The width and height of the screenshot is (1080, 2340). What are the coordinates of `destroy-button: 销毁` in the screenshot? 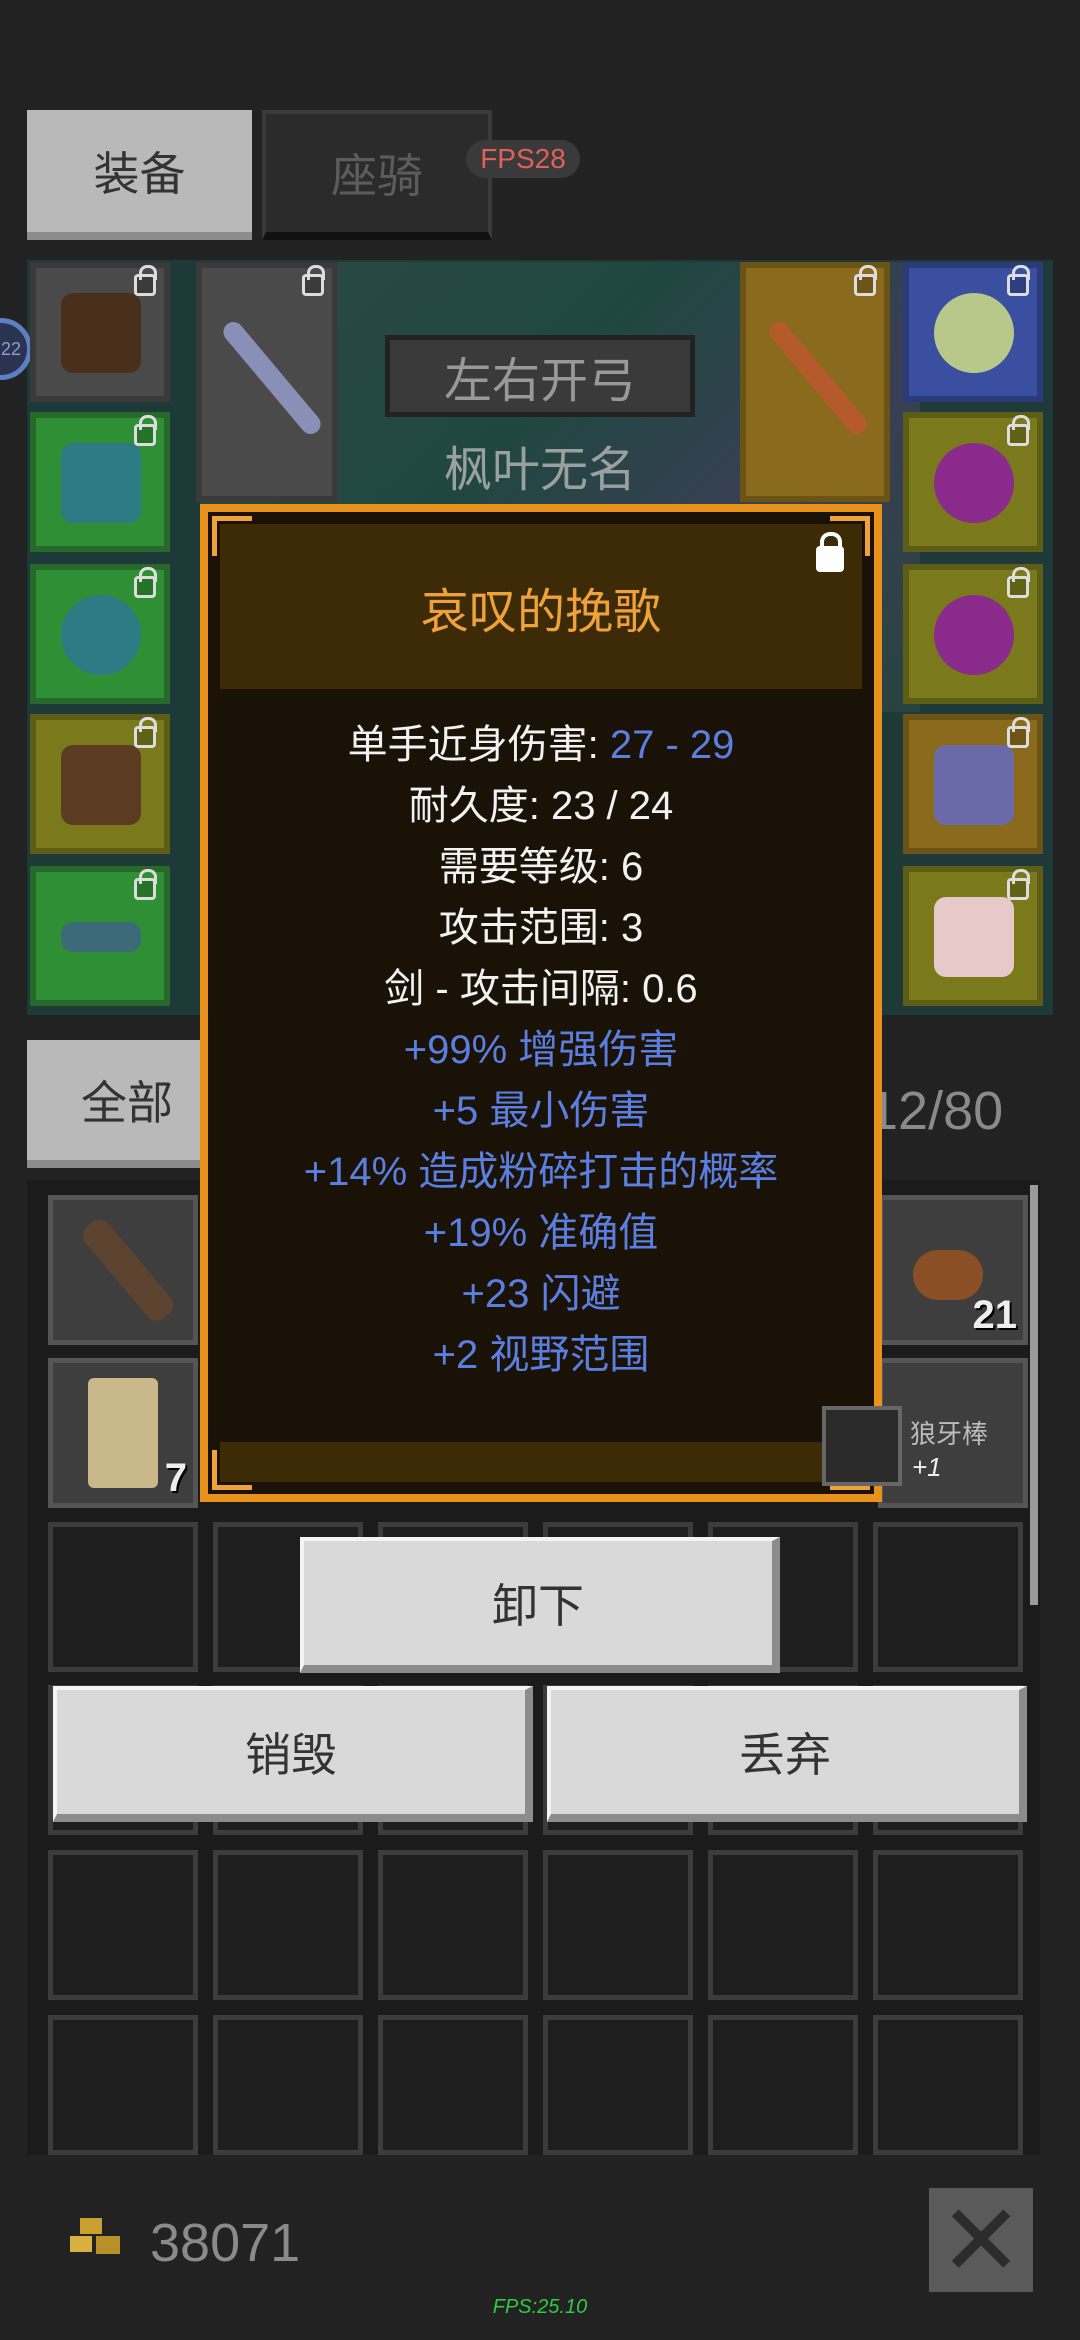 It's located at (293, 1754).